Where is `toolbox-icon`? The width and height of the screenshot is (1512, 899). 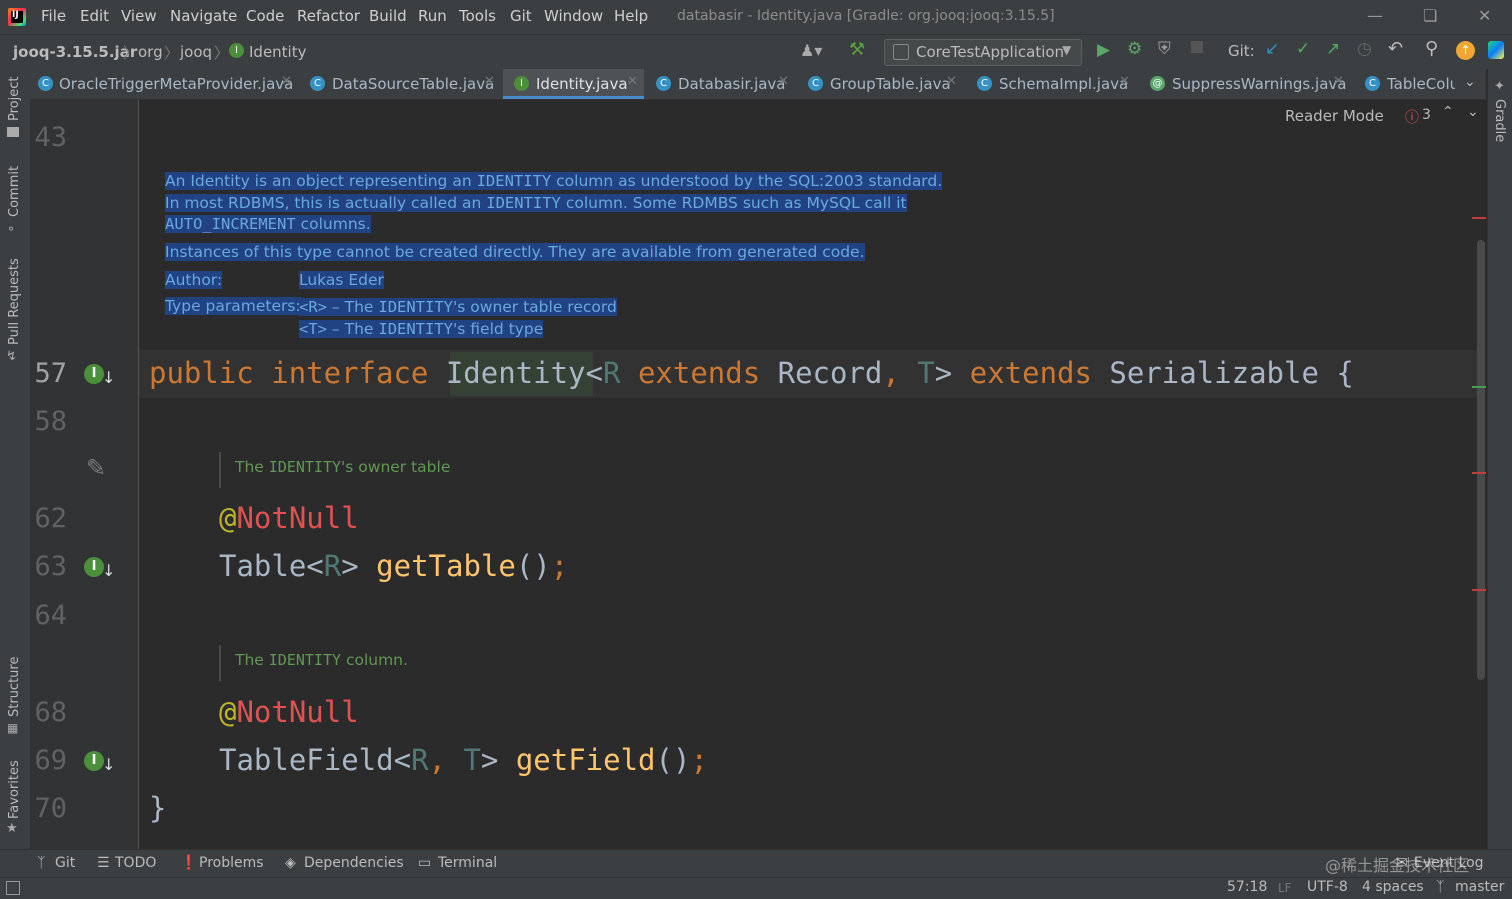
toolbox-icon is located at coordinates (1496, 50).